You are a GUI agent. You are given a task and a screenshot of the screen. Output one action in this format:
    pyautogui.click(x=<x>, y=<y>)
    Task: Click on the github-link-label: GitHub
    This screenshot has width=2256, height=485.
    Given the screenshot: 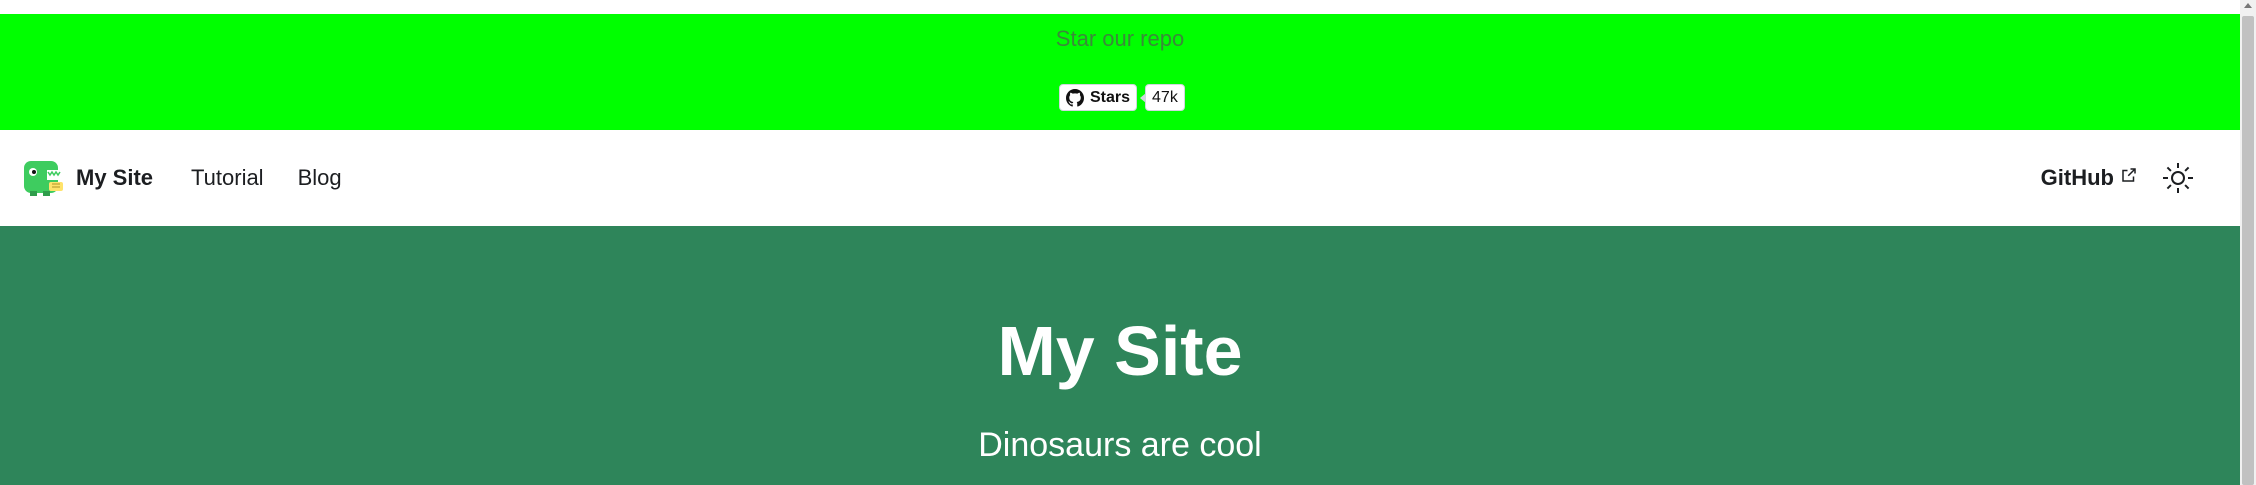 What is the action you would take?
    pyautogui.click(x=2077, y=177)
    